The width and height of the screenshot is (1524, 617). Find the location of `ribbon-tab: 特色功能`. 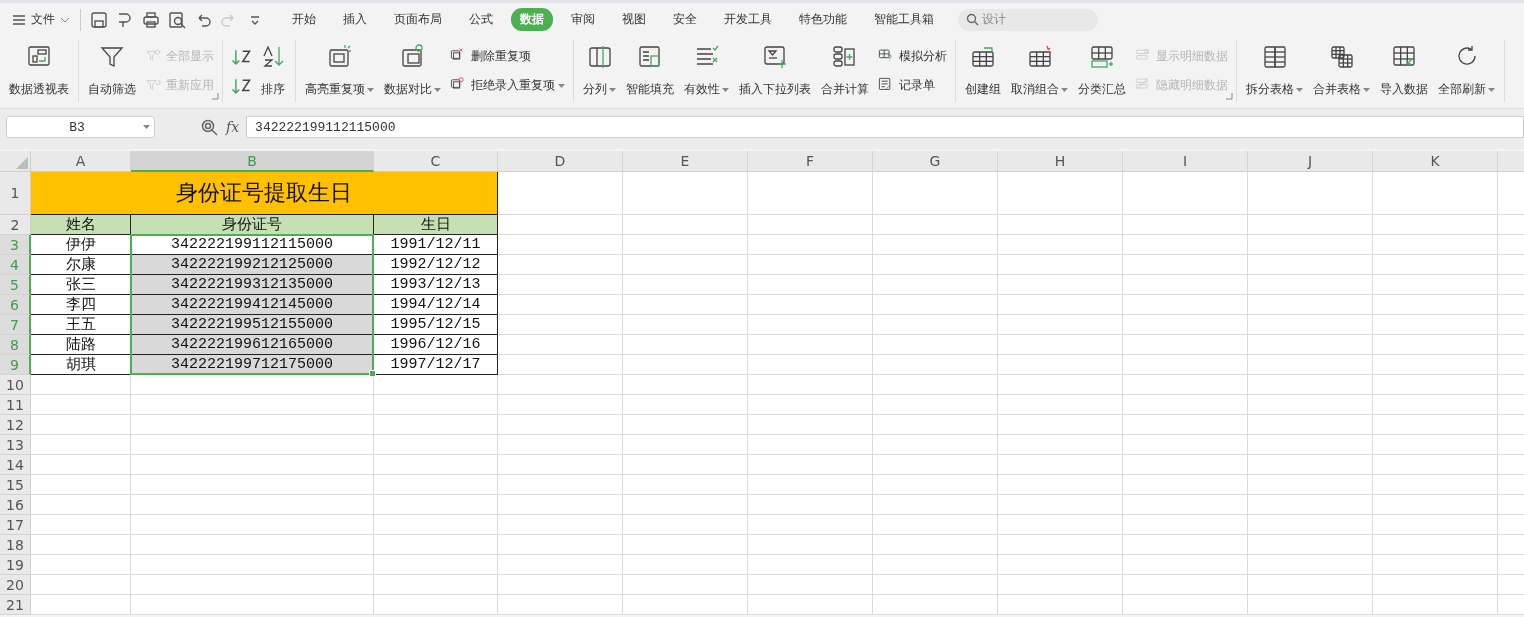

ribbon-tab: 特色功能 is located at coordinates (823, 19).